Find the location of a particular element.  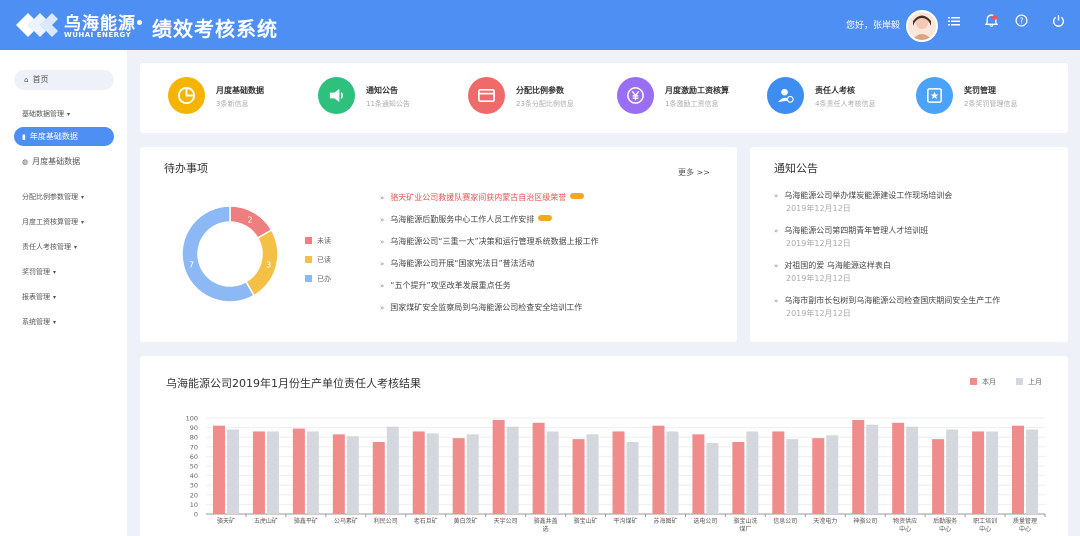

x-tick-label: 天滢电力 is located at coordinates (825, 521).